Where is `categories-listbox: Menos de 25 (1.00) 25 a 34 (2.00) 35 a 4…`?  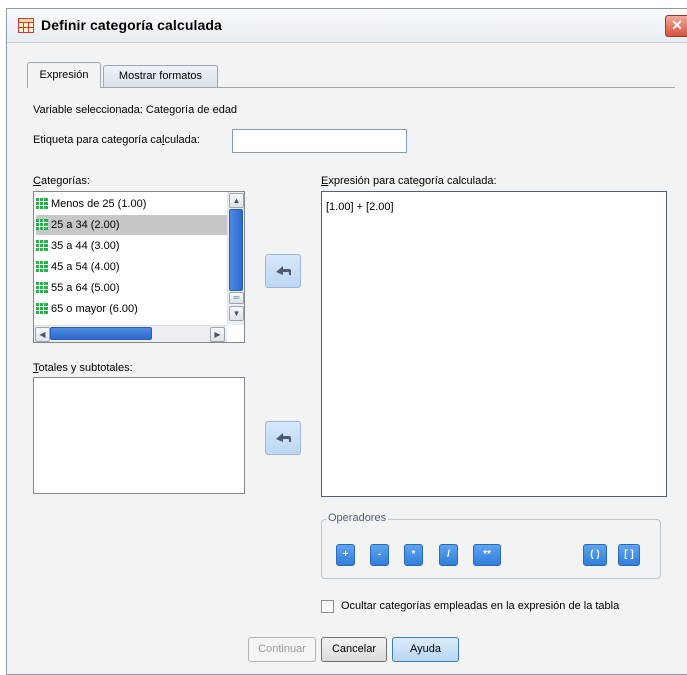
categories-listbox: Menos de 25 (1.00) 25 a 34 (2.00) 35 a 4… is located at coordinates (139, 267).